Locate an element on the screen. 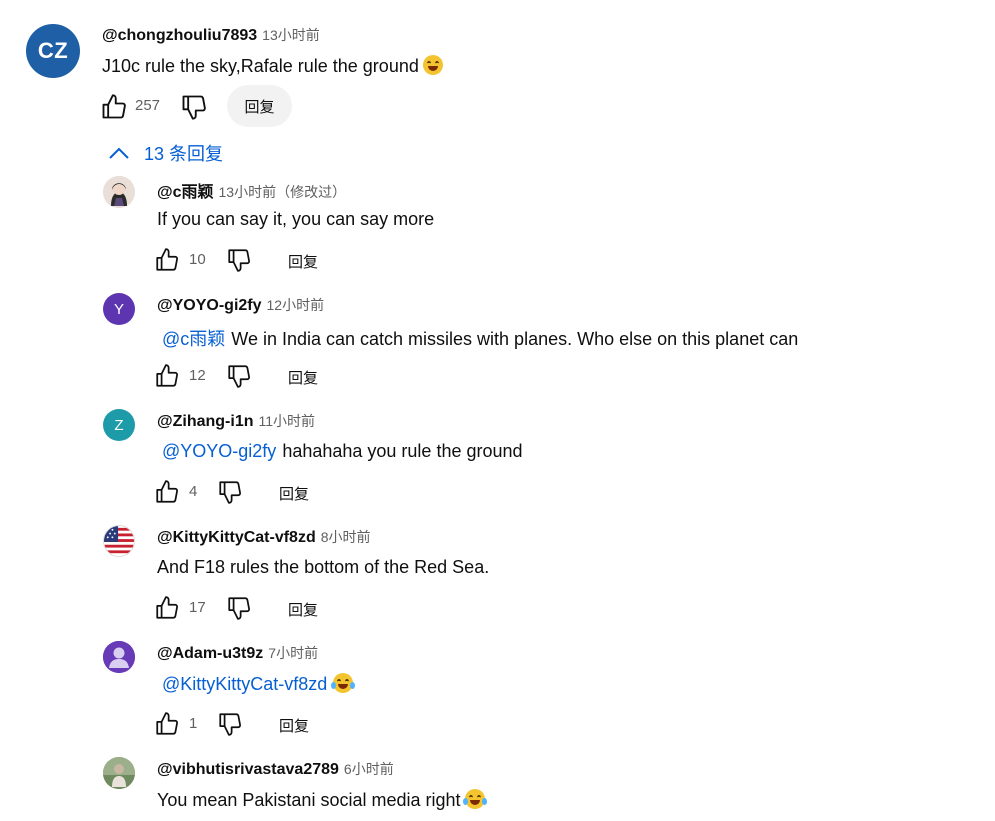 This screenshot has height=821, width=995. replies-toggle: 13 条回复 is located at coordinates (165, 153).